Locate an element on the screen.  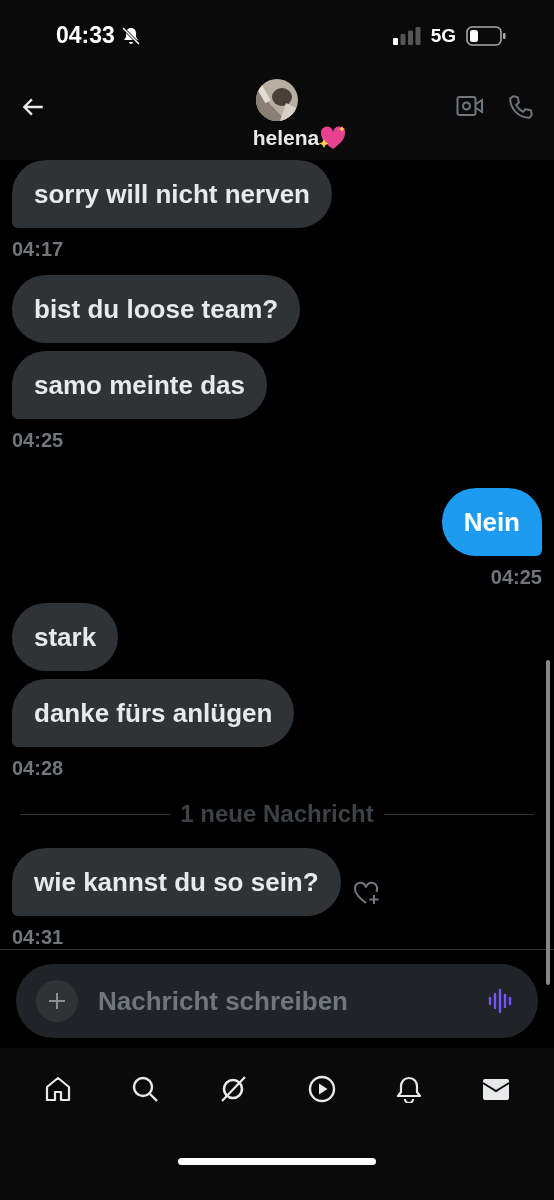
bell-off-icon is located at coordinates (130, 35).